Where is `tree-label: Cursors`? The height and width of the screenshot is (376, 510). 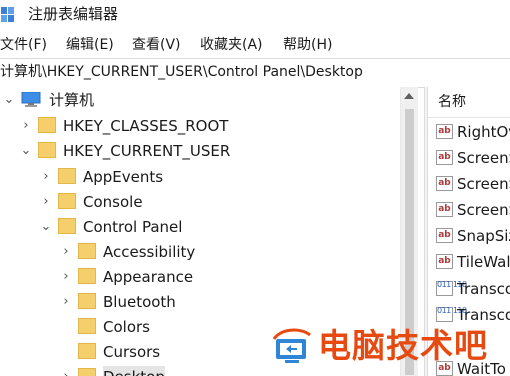 tree-label: Cursors is located at coordinates (132, 352).